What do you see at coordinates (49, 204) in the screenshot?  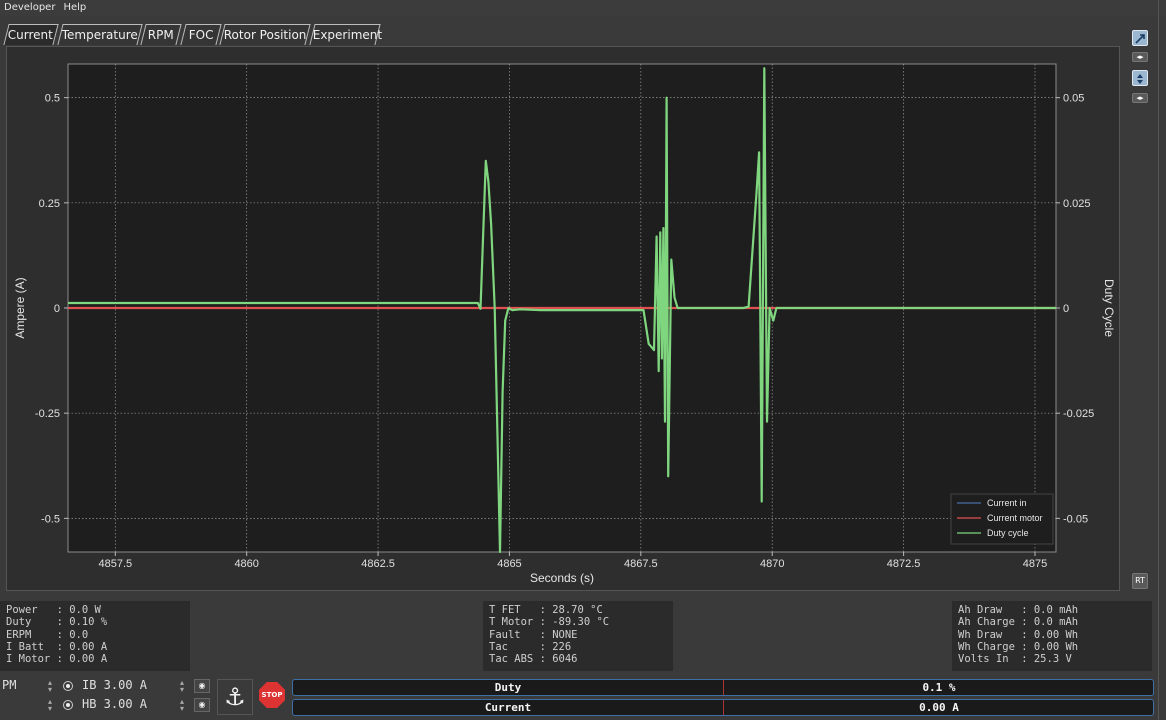 I see `y-tick-label: 0.25` at bounding box center [49, 204].